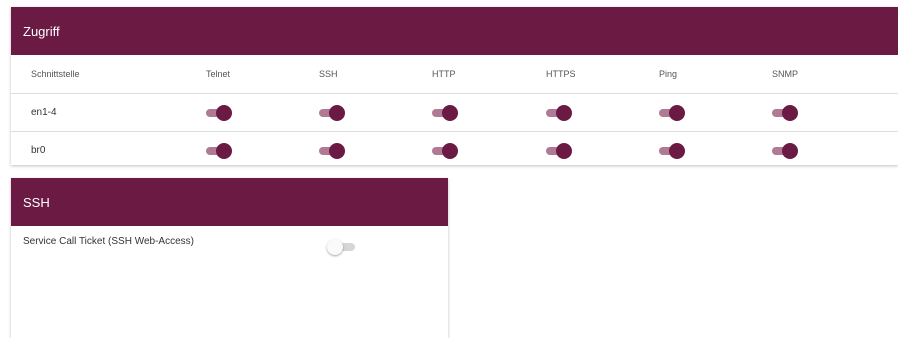 The width and height of the screenshot is (898, 338). Describe the element at coordinates (454, 31) in the screenshot. I see `access-panel-header: Zugriff` at that location.